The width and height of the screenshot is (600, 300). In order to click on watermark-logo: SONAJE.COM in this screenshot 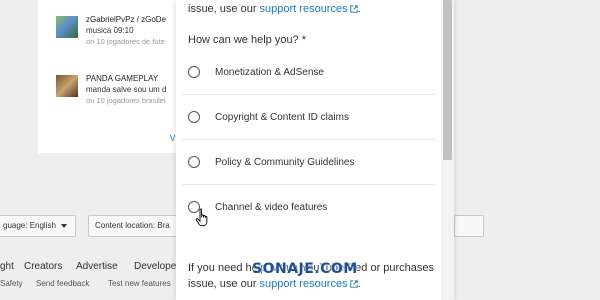, I will do `click(305, 269)`.